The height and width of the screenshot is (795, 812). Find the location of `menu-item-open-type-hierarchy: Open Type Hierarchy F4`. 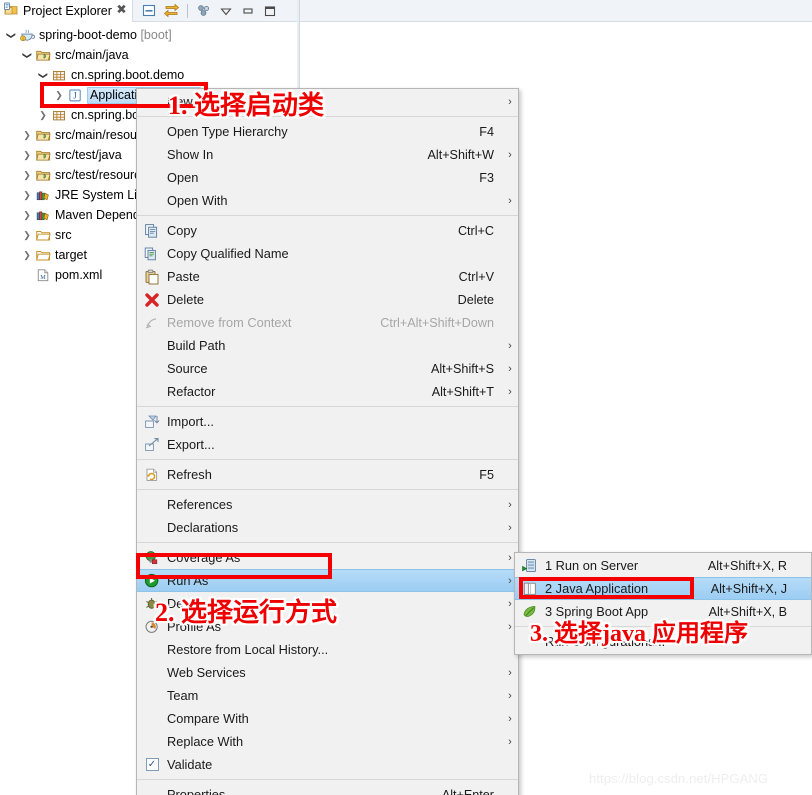

menu-item-open-type-hierarchy: Open Type Hierarchy F4 is located at coordinates (327, 131).